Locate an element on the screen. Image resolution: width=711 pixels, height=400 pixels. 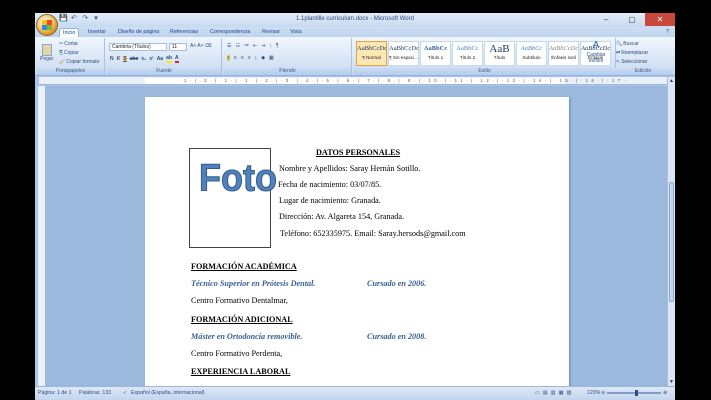
style-normal: AaBbCcDc ¶ Normal is located at coordinates (371, 53).